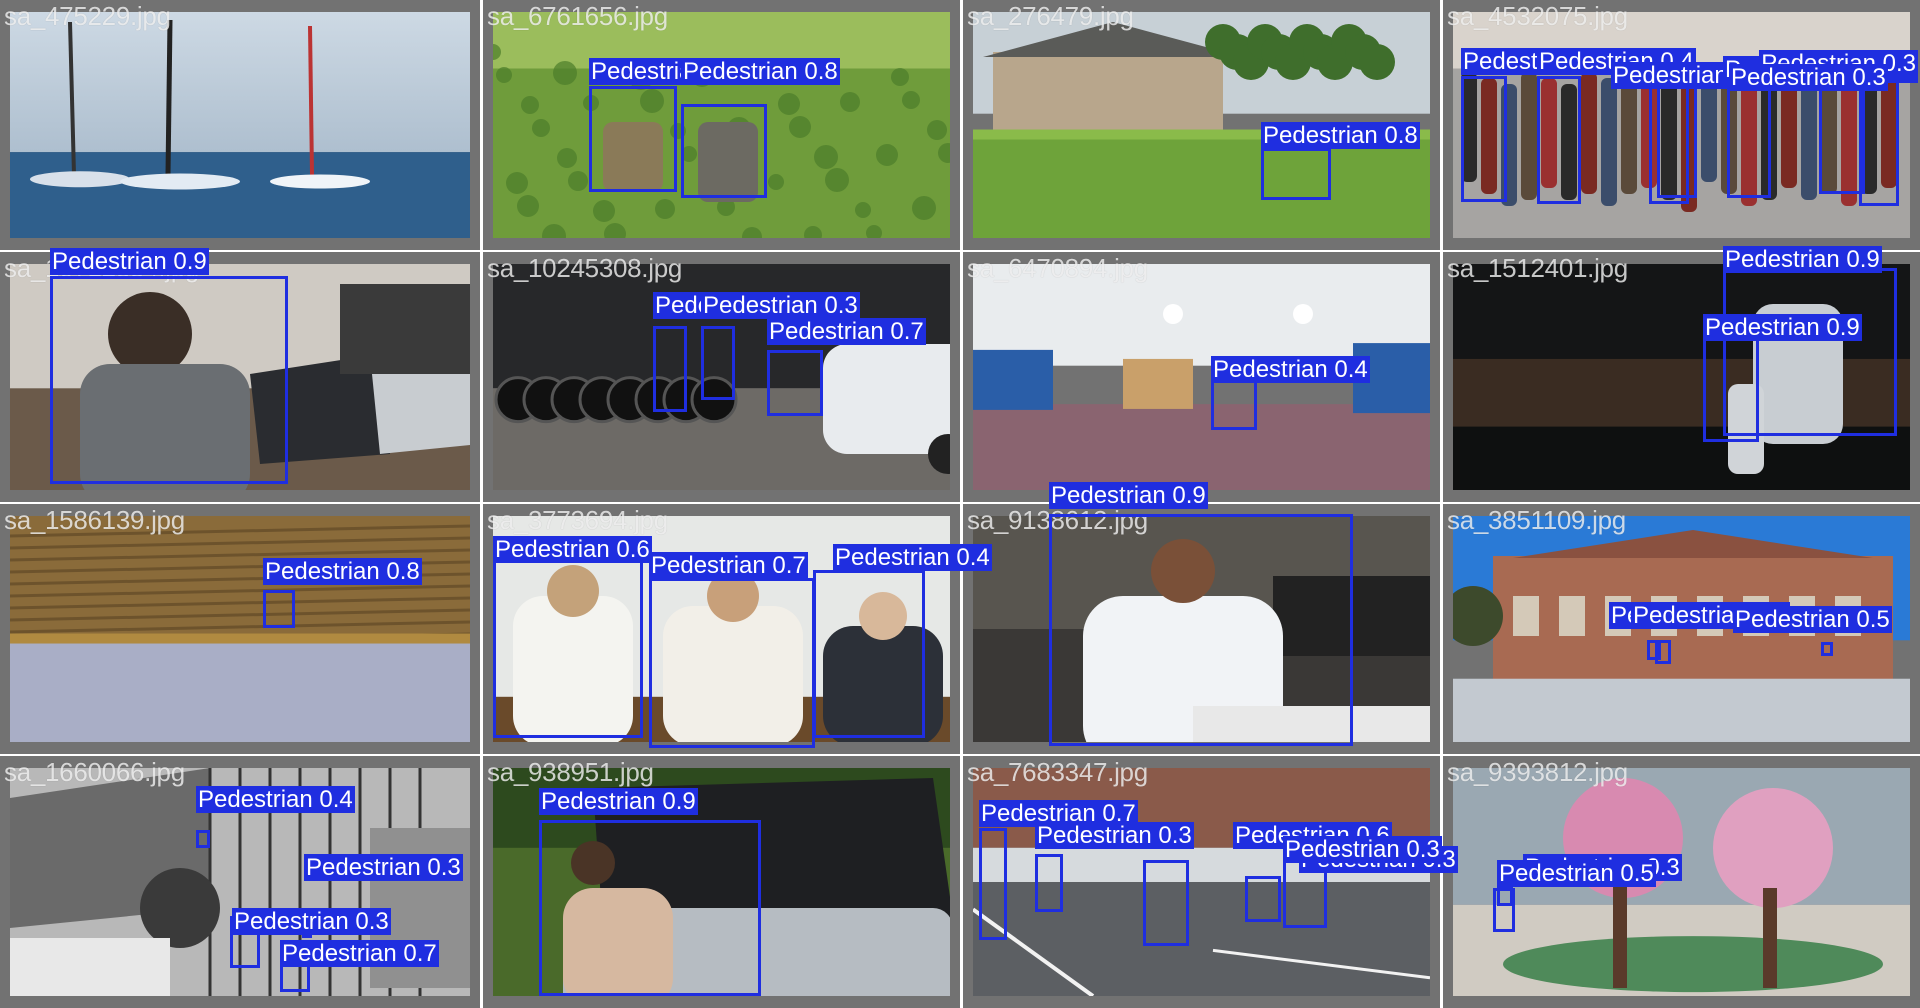  I want to click on tile-filename: sa_6761656.jpg, so click(577, 16).